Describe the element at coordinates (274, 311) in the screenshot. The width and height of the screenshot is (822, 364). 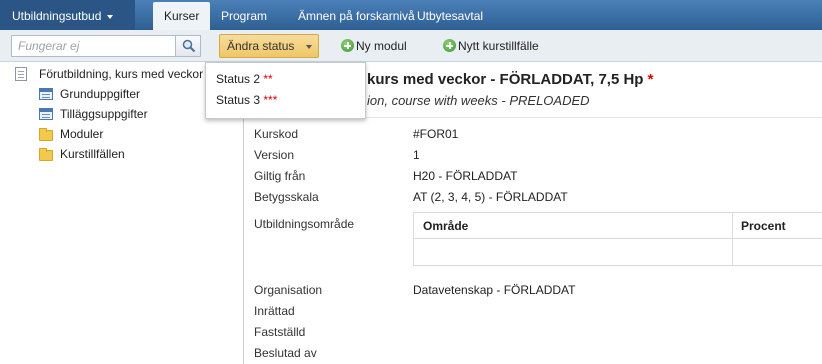
I see `field-label-inrattad: Inrättad` at that location.